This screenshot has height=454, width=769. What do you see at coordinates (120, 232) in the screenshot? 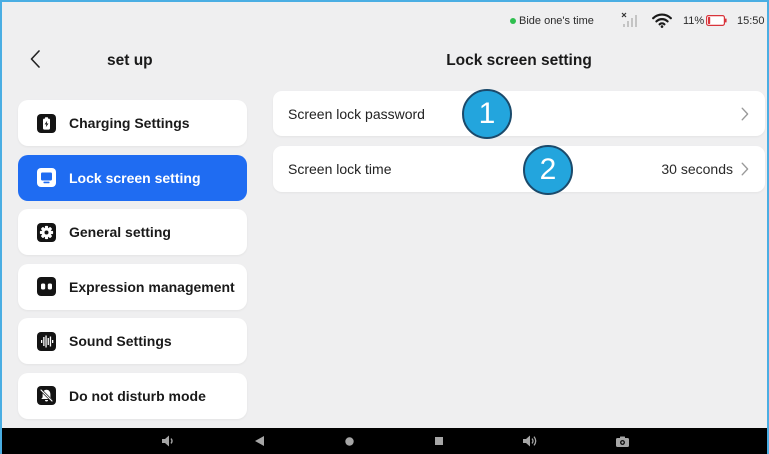
I see `sidebar-item-label: General setting` at bounding box center [120, 232].